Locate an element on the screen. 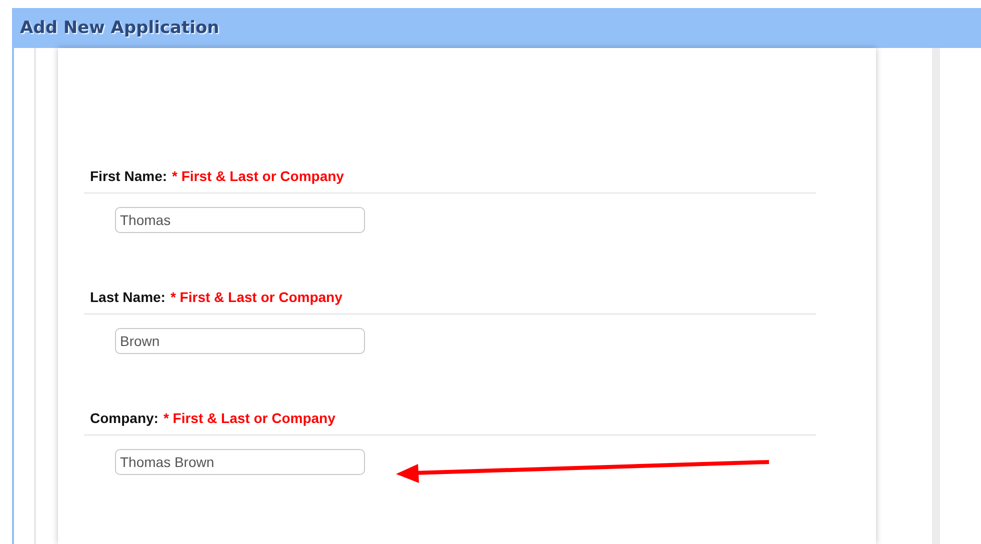 The width and height of the screenshot is (981, 544). input-field: Thomas is located at coordinates (240, 220).